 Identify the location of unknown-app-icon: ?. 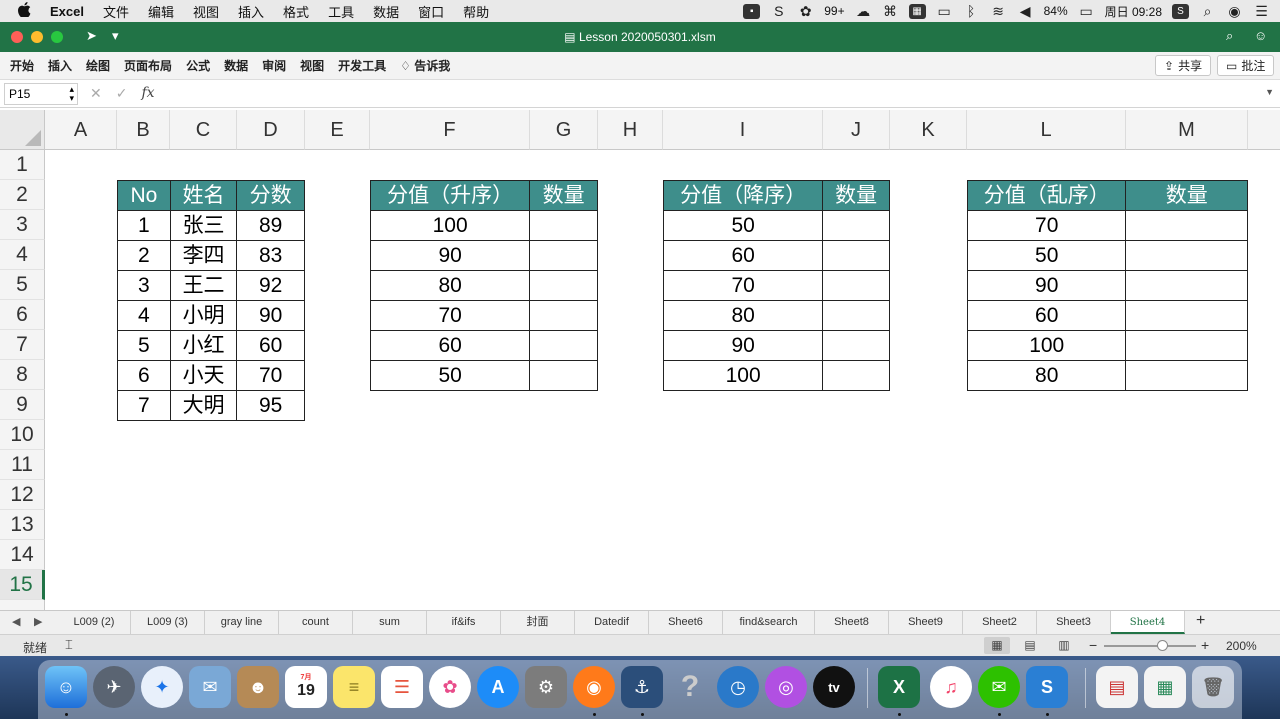
(690, 687).